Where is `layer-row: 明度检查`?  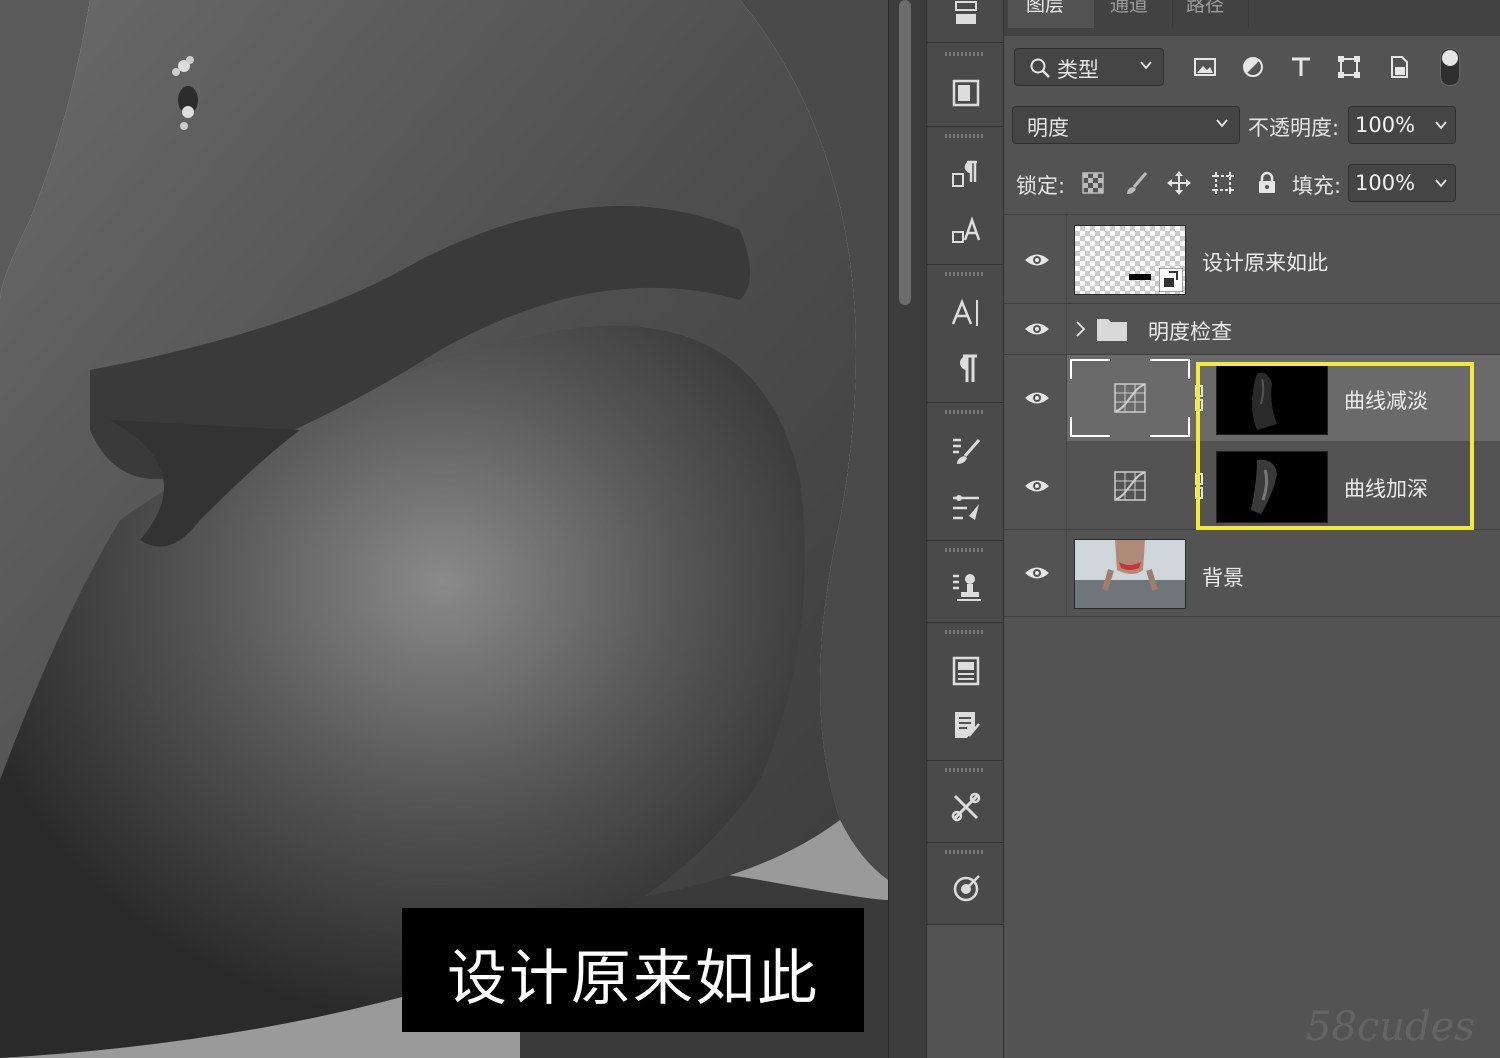 layer-row: 明度检查 is located at coordinates (1252, 329).